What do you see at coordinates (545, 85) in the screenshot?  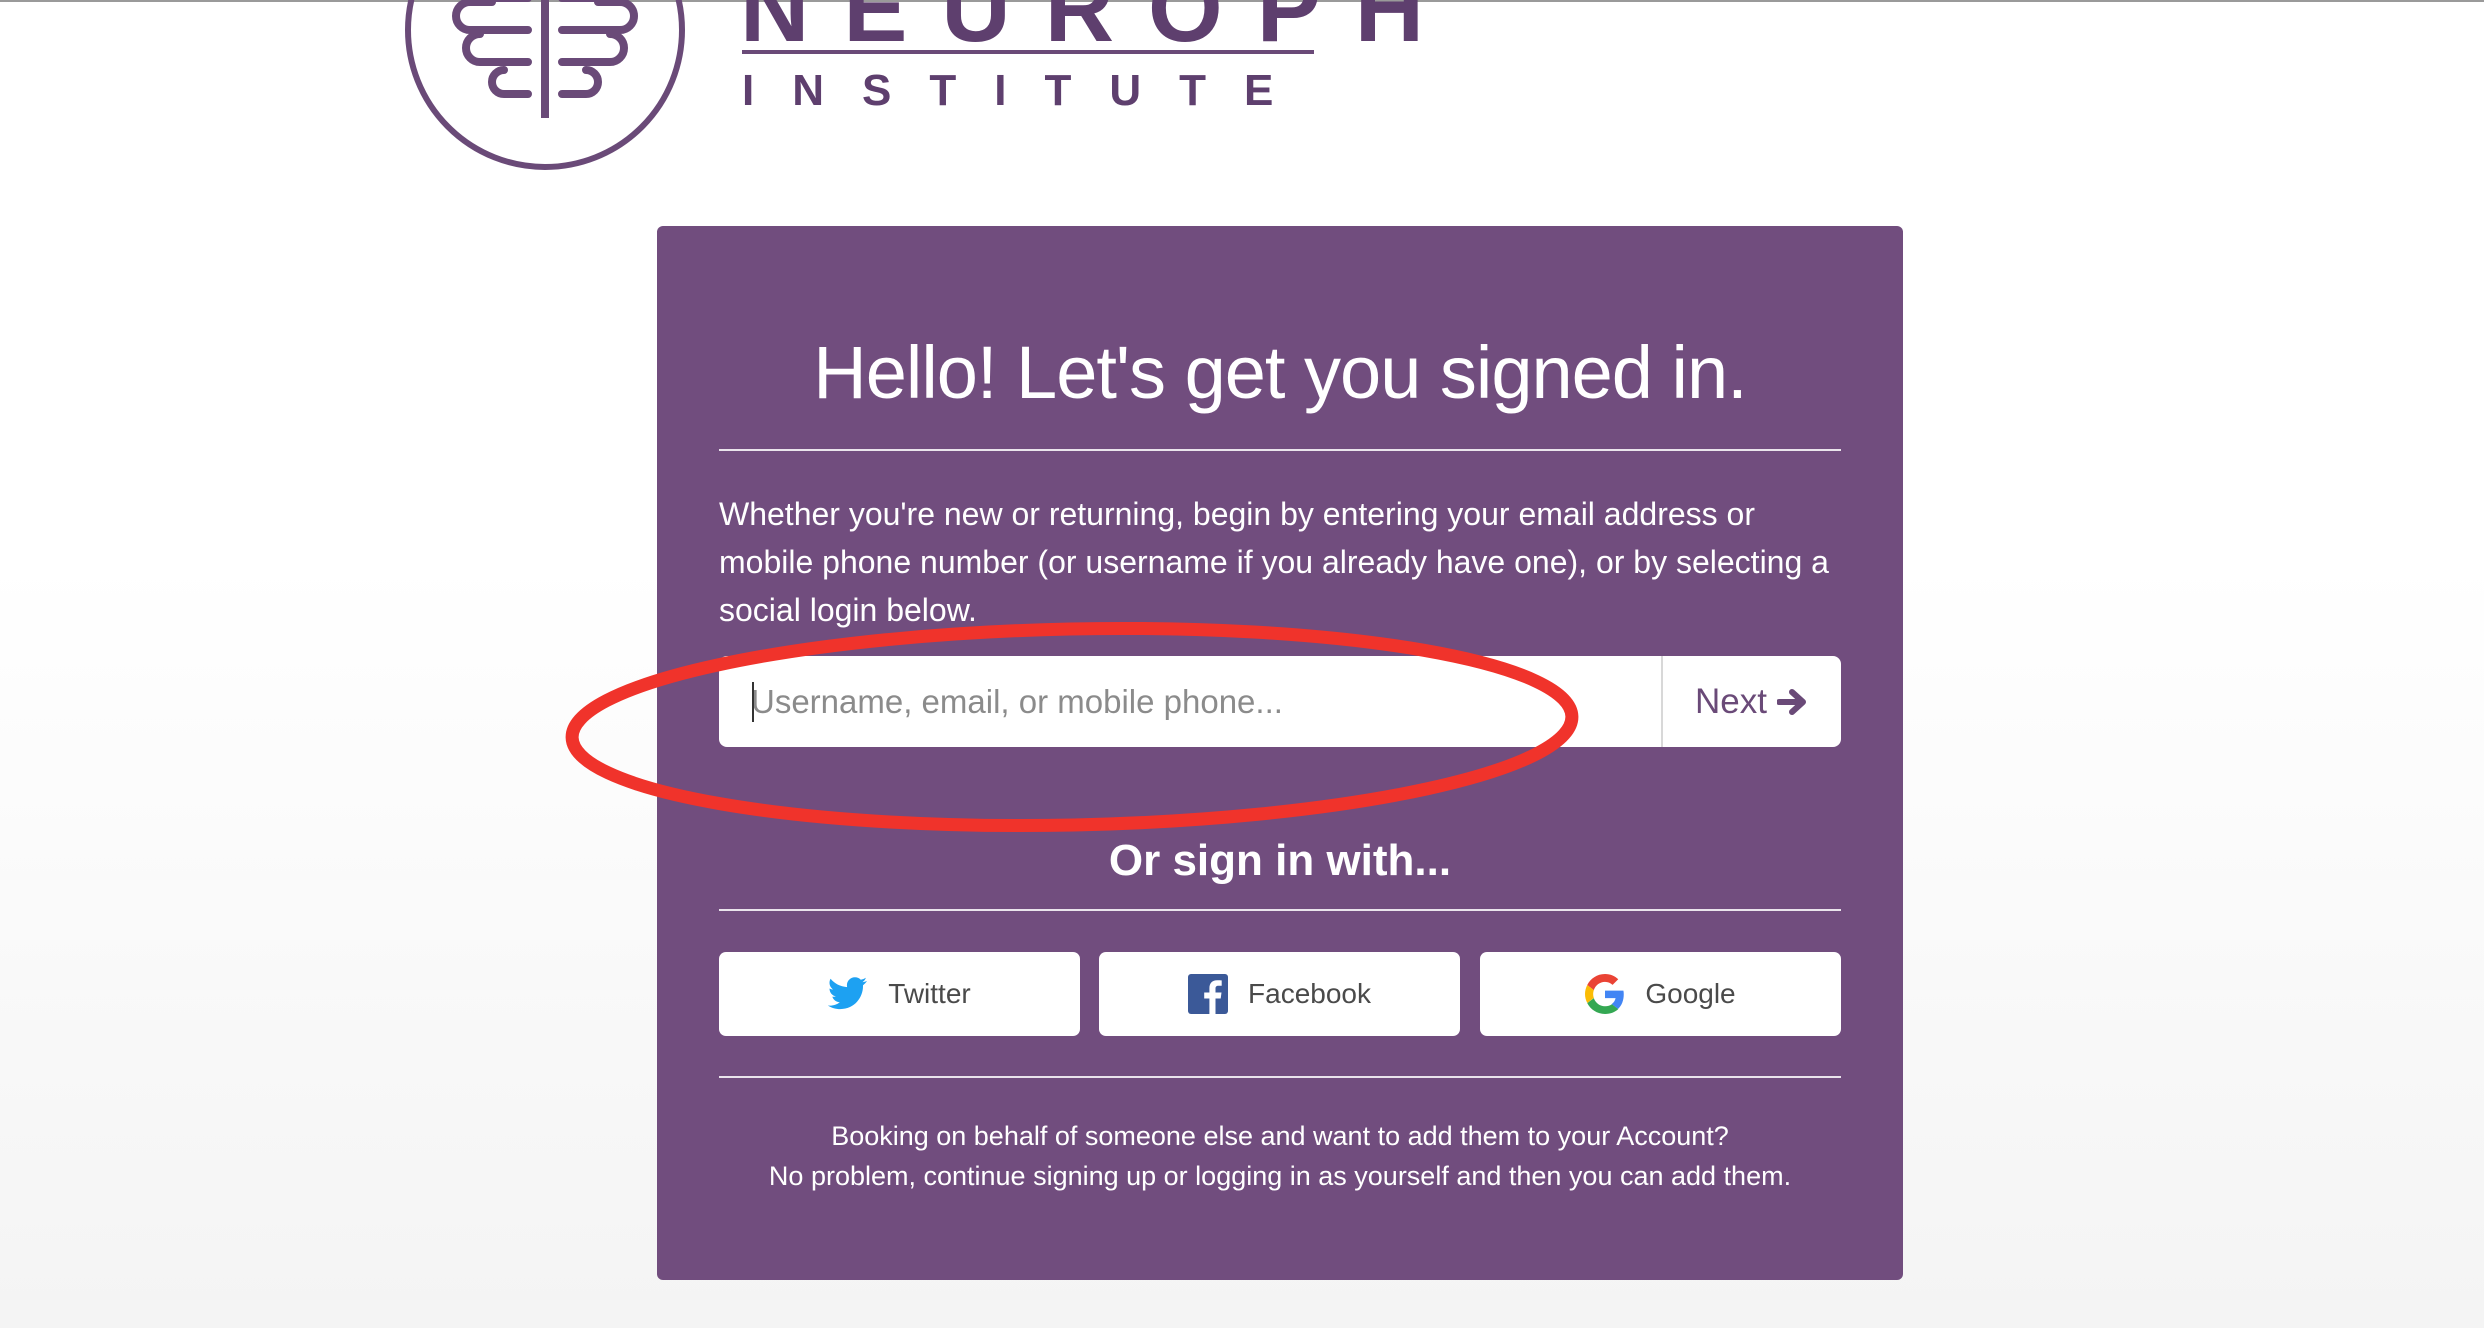 I see `brain-spine-logo-icon` at bounding box center [545, 85].